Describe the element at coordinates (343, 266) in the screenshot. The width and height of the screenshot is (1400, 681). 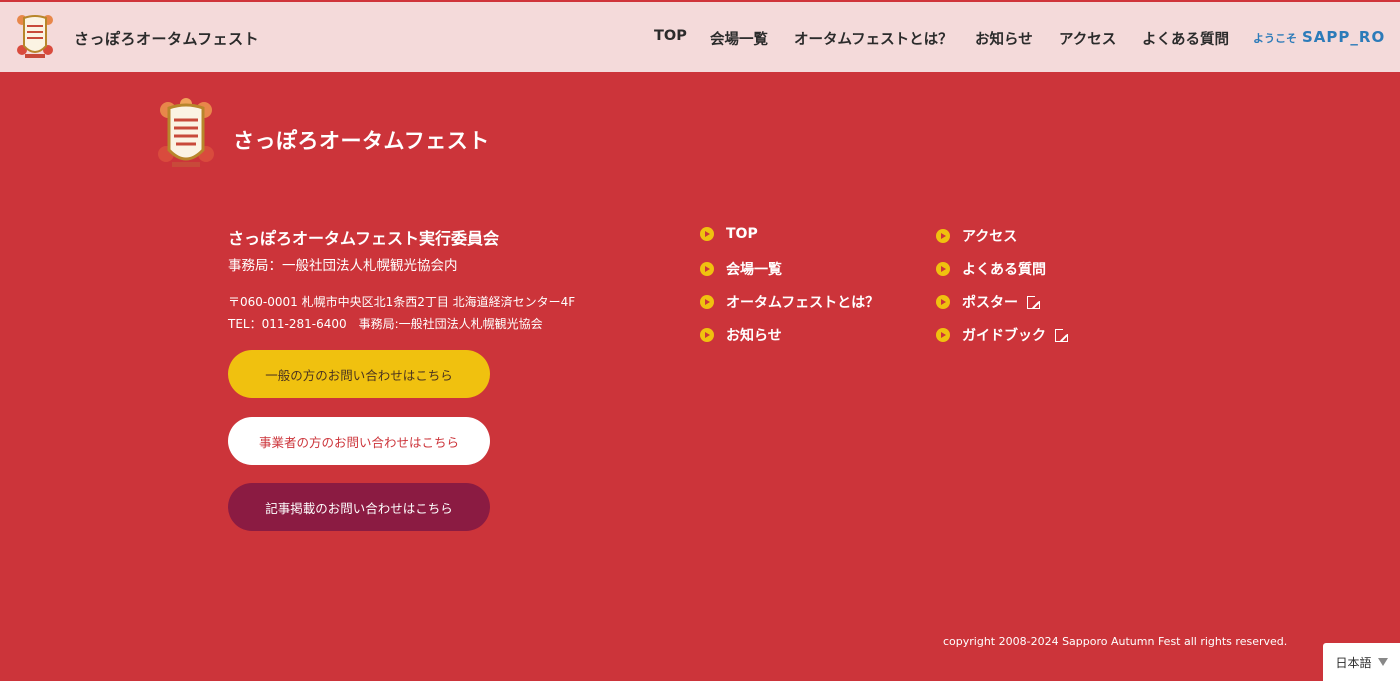
I see `organizer-office: 事務局：一般社団法人札幌観光協会内` at that location.